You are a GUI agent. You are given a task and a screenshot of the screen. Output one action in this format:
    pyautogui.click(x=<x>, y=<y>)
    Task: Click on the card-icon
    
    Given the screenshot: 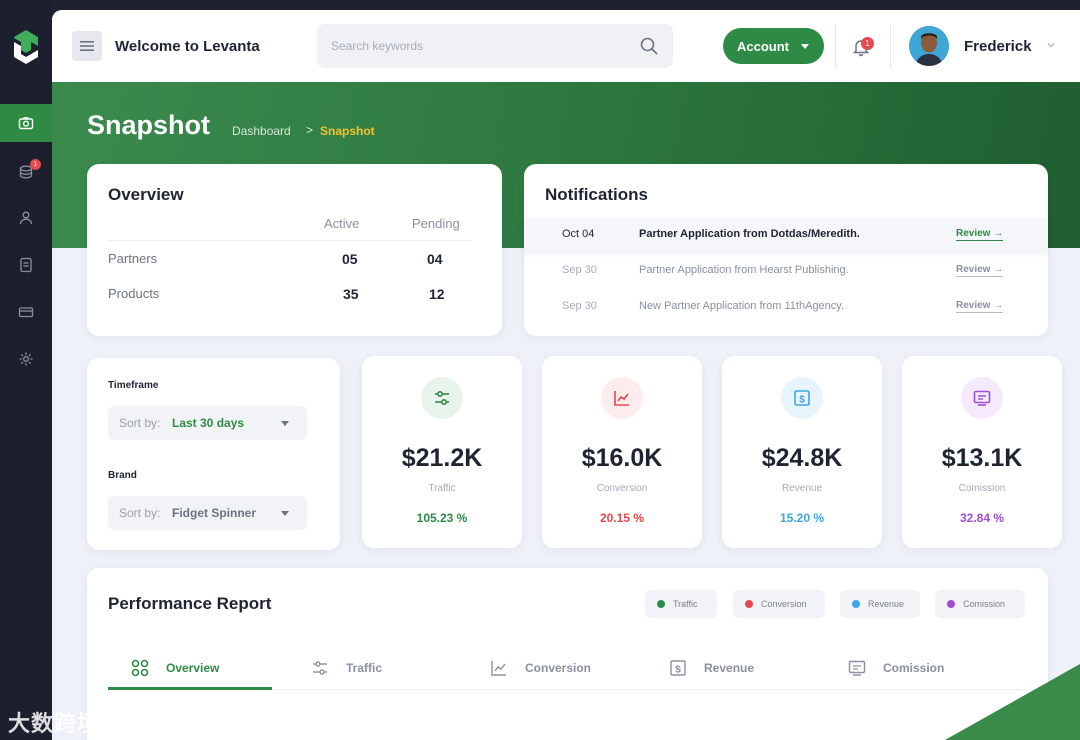 What is the action you would take?
    pyautogui.click(x=26, y=312)
    